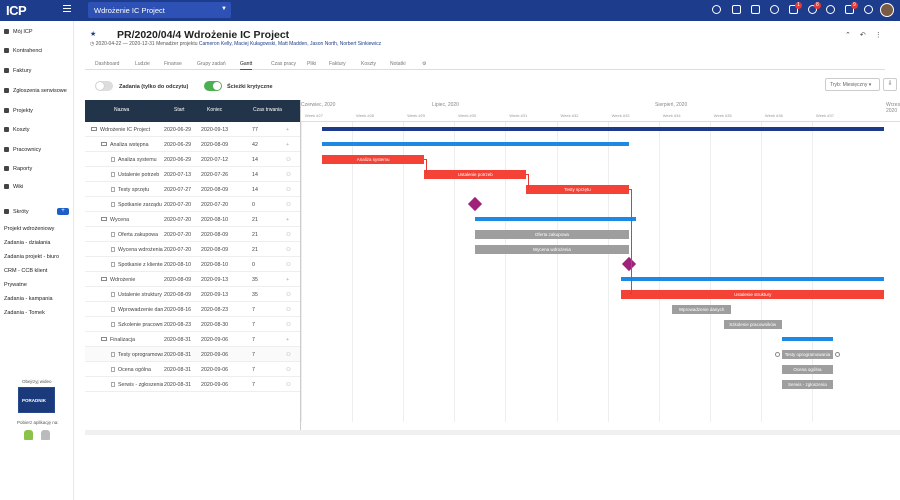 This screenshot has height=500, width=900. I want to click on tab-costs: Koszty, so click(368, 64).